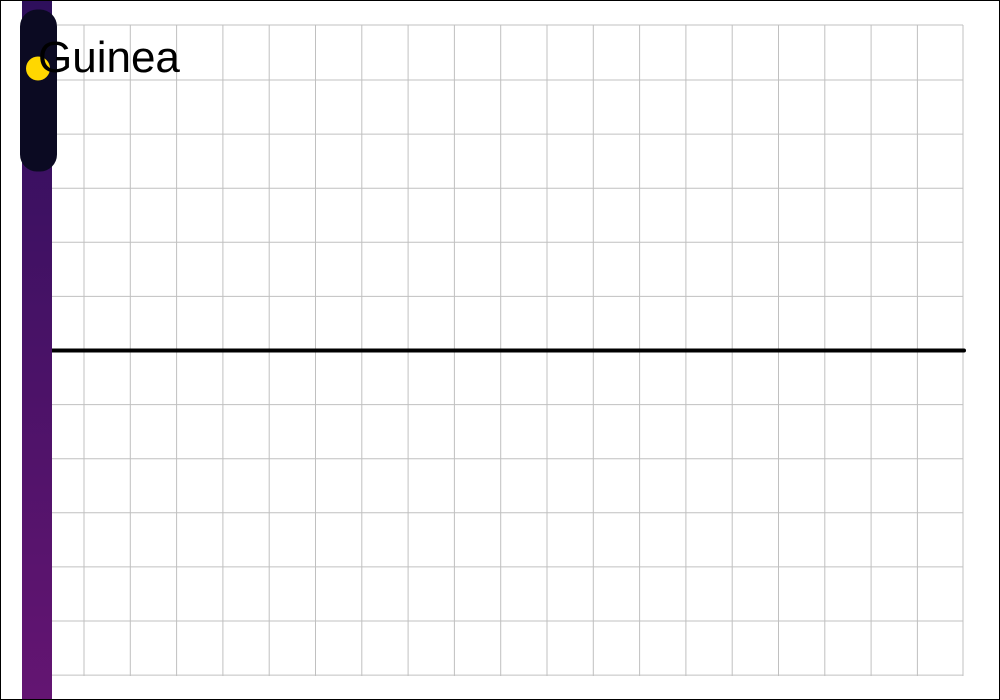 The width and height of the screenshot is (1000, 700). What do you see at coordinates (109, 57) in the screenshot?
I see `chart-title: Guinea` at bounding box center [109, 57].